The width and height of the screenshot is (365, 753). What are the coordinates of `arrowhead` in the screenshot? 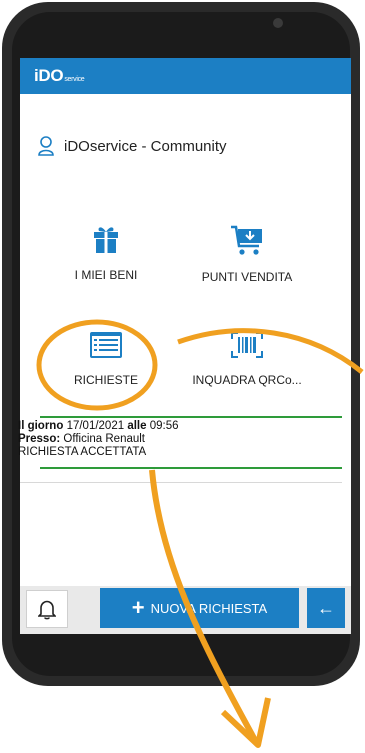 It's located at (245, 722).